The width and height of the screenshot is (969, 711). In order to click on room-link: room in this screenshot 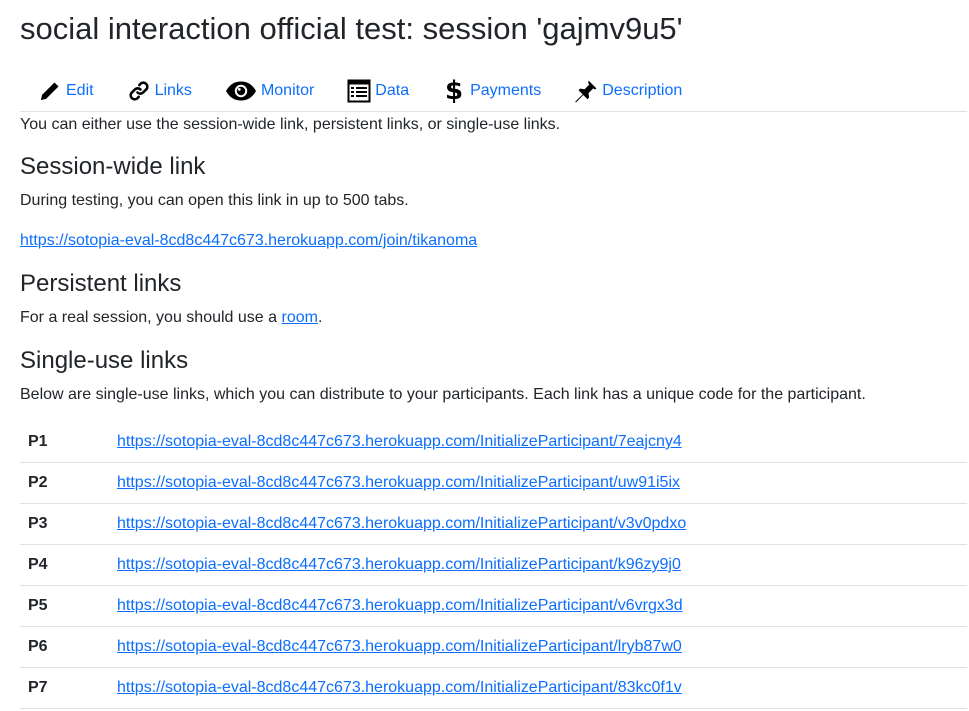, I will do `click(299, 317)`.